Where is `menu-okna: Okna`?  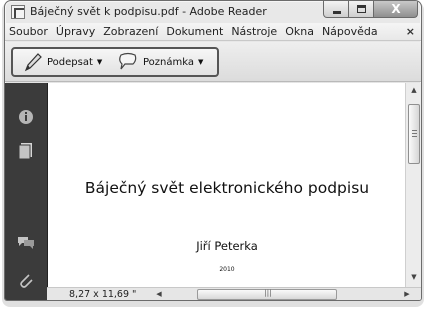
menu-okna: Okna is located at coordinates (299, 32).